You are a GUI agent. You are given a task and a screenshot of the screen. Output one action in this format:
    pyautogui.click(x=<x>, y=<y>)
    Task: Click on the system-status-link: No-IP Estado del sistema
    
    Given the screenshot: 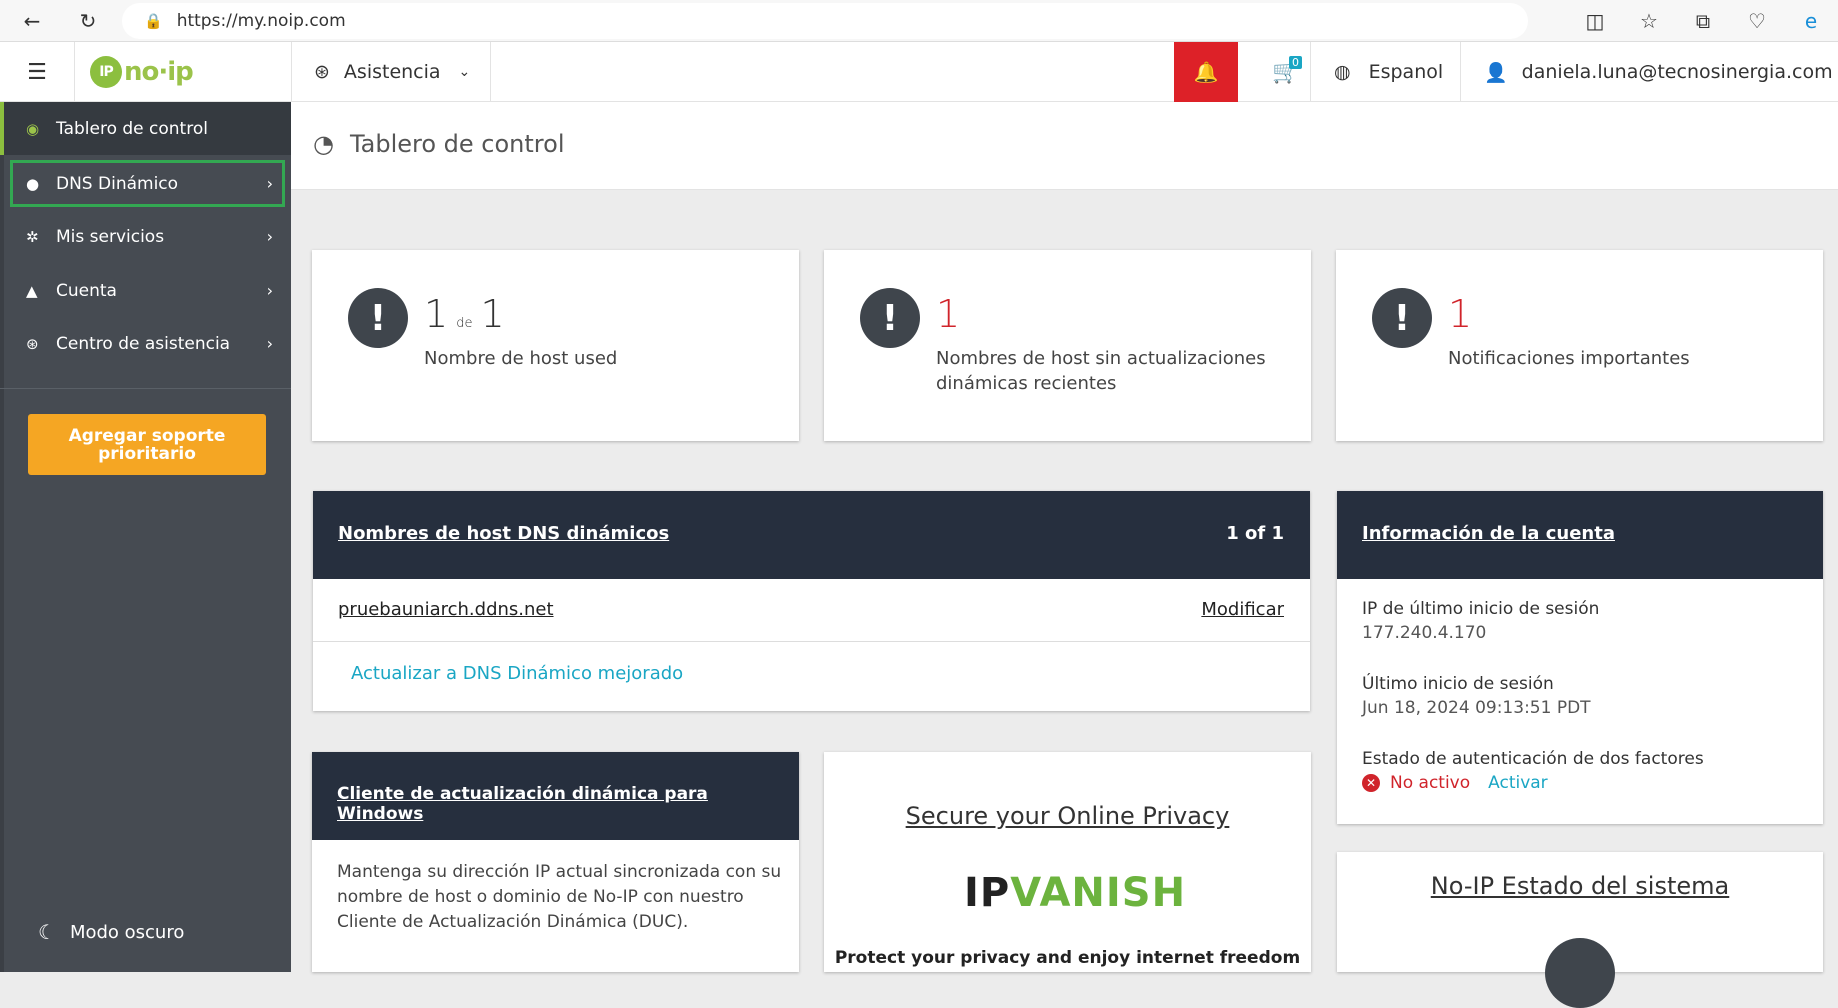 What is the action you would take?
    pyautogui.click(x=1580, y=886)
    